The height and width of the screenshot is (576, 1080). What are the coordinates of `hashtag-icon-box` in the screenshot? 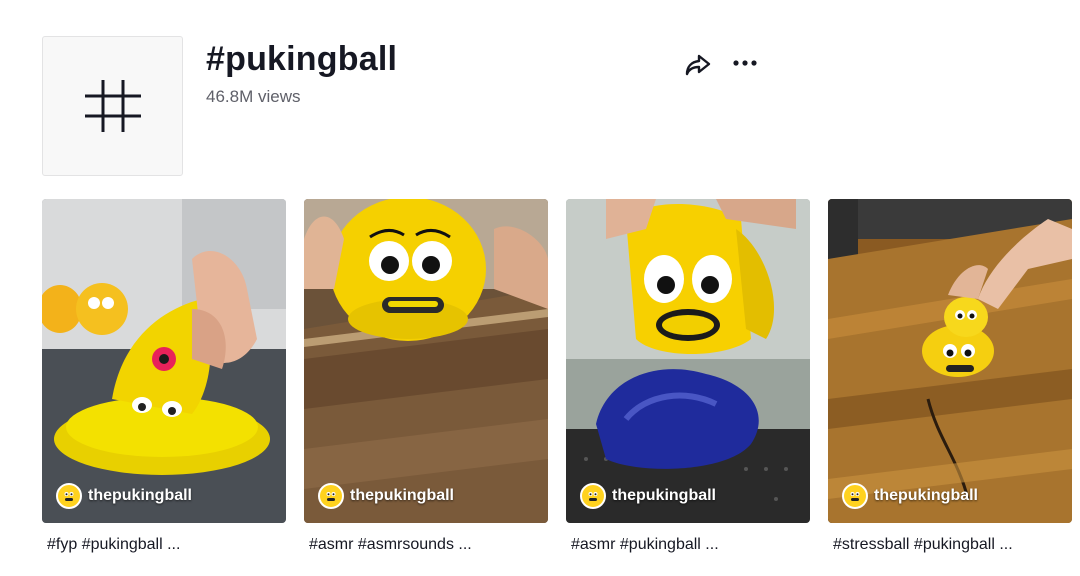 It's located at (112, 106).